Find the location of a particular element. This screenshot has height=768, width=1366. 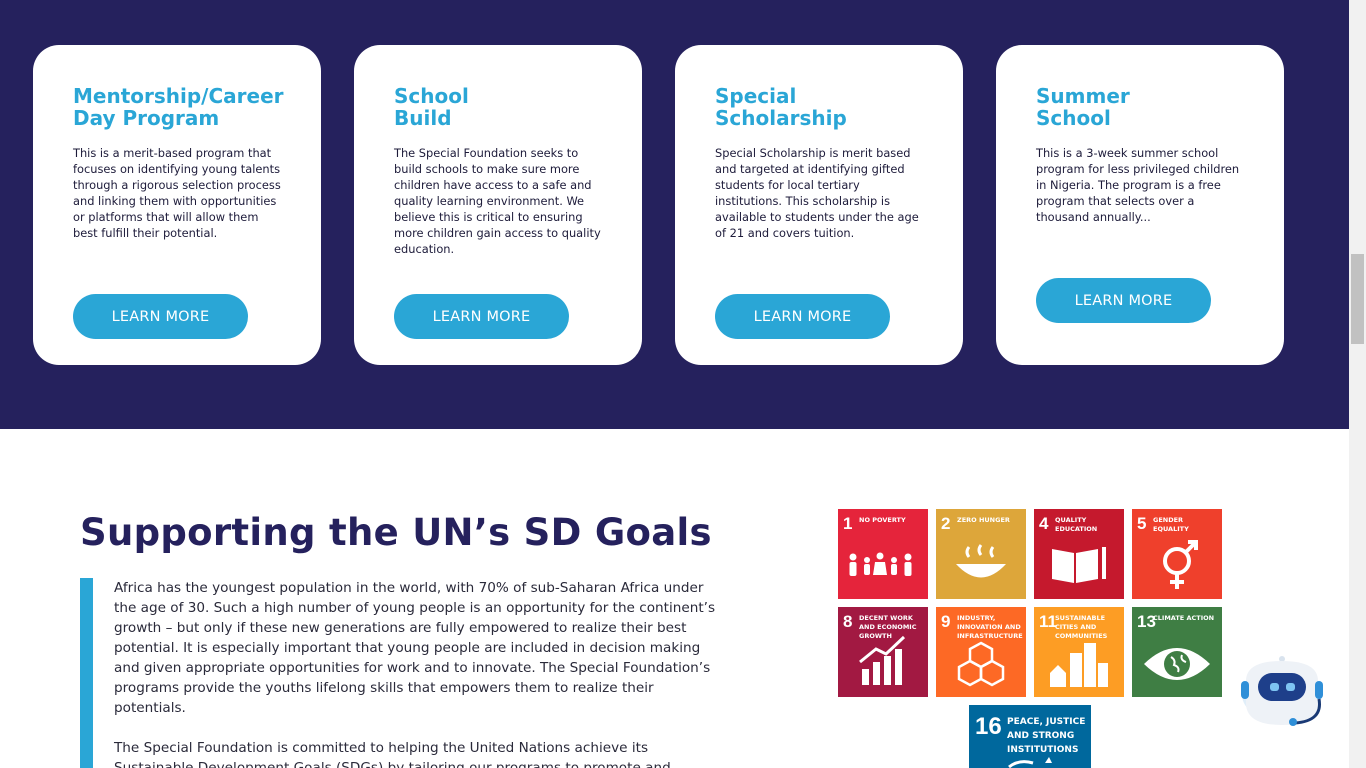

program-title: School Build is located at coordinates (431, 107).